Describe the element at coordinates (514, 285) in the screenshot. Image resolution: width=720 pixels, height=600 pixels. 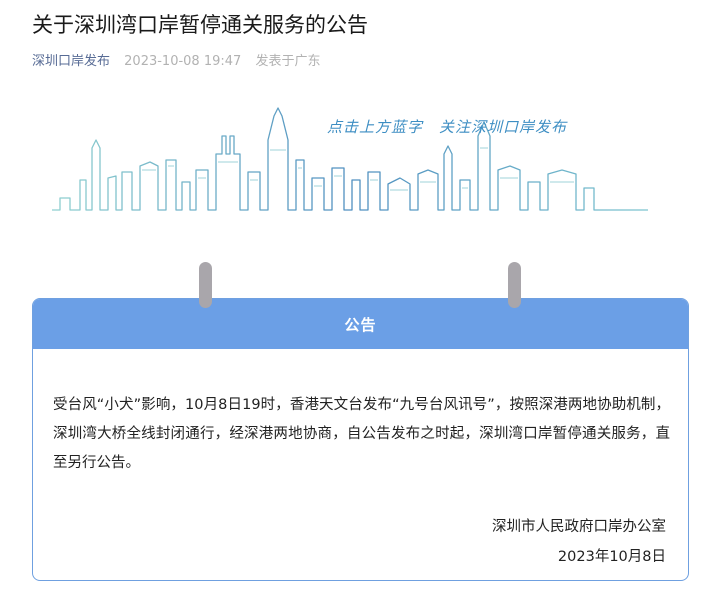
I see `card-ring-right` at that location.